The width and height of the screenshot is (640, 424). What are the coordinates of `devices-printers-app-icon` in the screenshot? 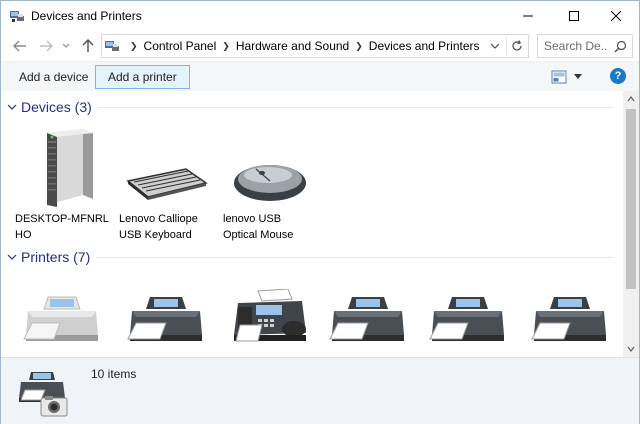 It's located at (17, 16).